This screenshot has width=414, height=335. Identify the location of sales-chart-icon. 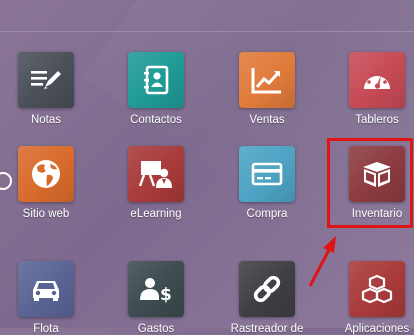
(266, 81).